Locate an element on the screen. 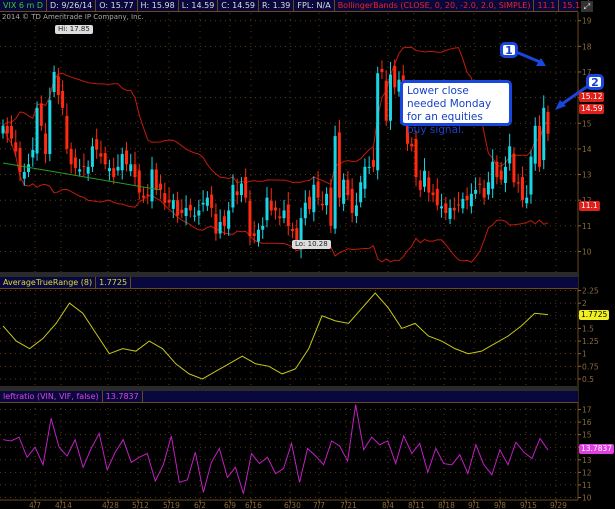 The image size is (615, 509). copyright: 2014 © TD Ameritrade IP Company, Inc. is located at coordinates (73, 17).